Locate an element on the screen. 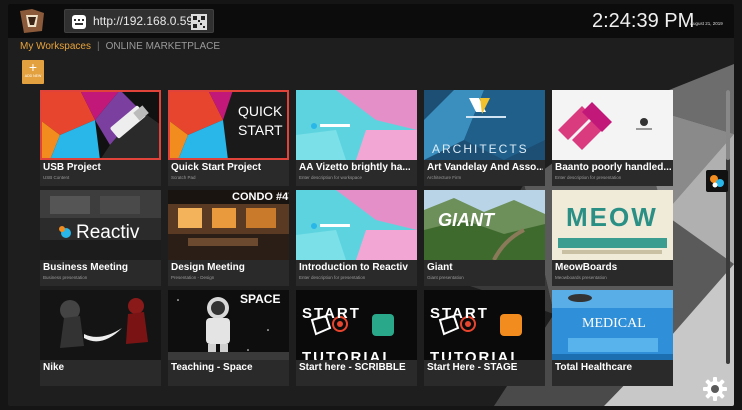  card-title: Design Meeting is located at coordinates (208, 267).